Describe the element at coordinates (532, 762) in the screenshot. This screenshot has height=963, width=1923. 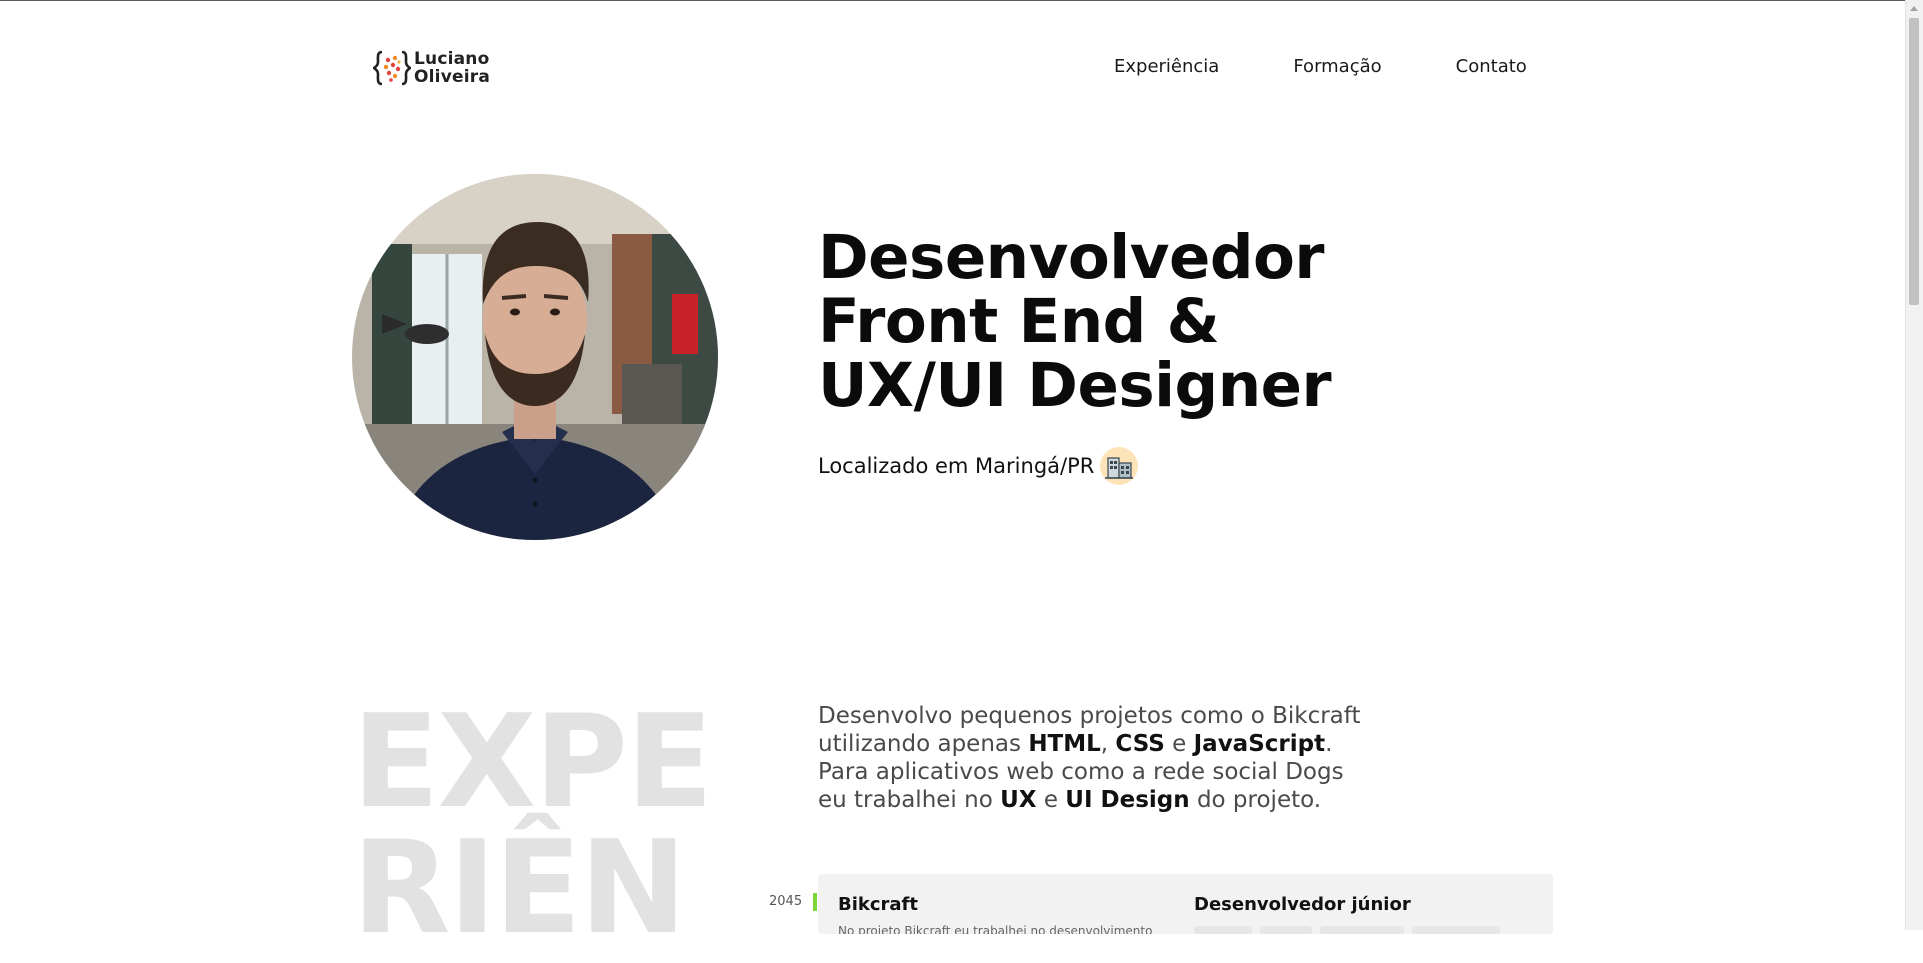
I see `experience-label-line-1: EXPE` at that location.